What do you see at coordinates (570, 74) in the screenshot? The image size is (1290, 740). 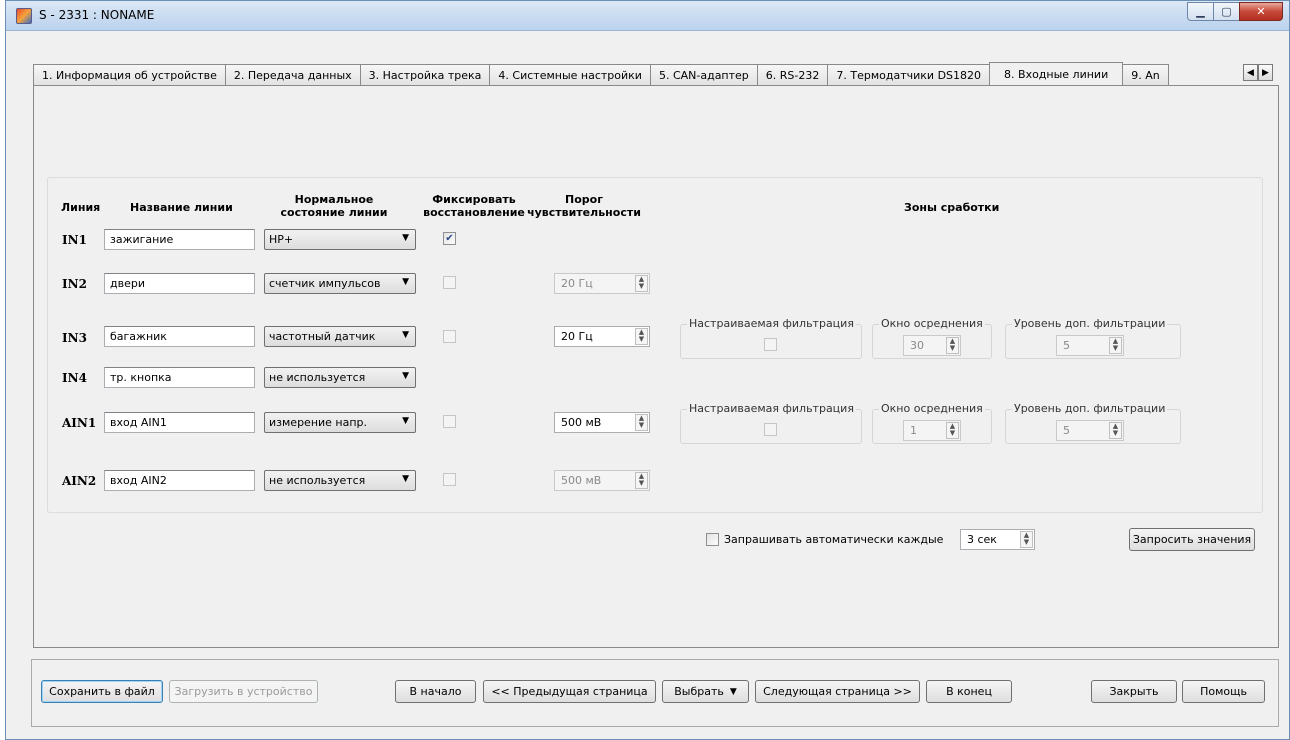 I see `tab-system-settings: 4. Системные настройки` at bounding box center [570, 74].